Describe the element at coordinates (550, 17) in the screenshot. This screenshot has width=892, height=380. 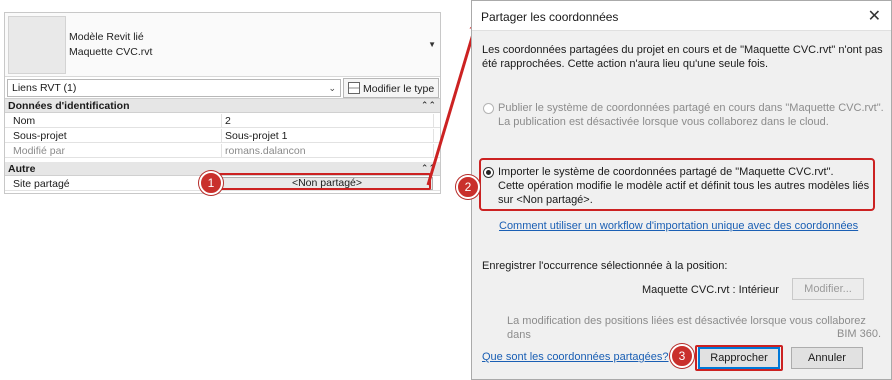
I see `dialog-title: Partager les coordonnées` at that location.